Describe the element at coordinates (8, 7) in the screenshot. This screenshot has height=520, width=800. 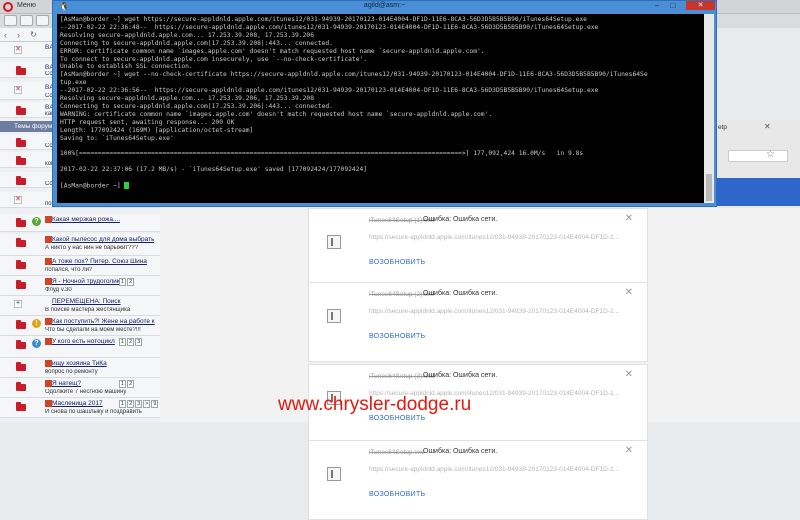
I see `opera-logo-icon` at that location.